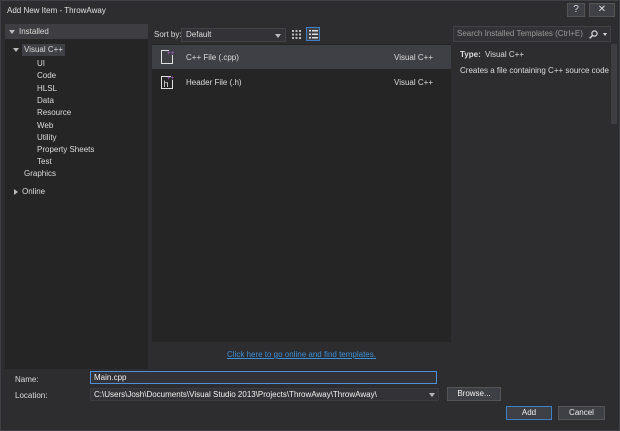 The height and width of the screenshot is (431, 620). Describe the element at coordinates (31, 395) in the screenshot. I see `location-label: Location:` at that location.